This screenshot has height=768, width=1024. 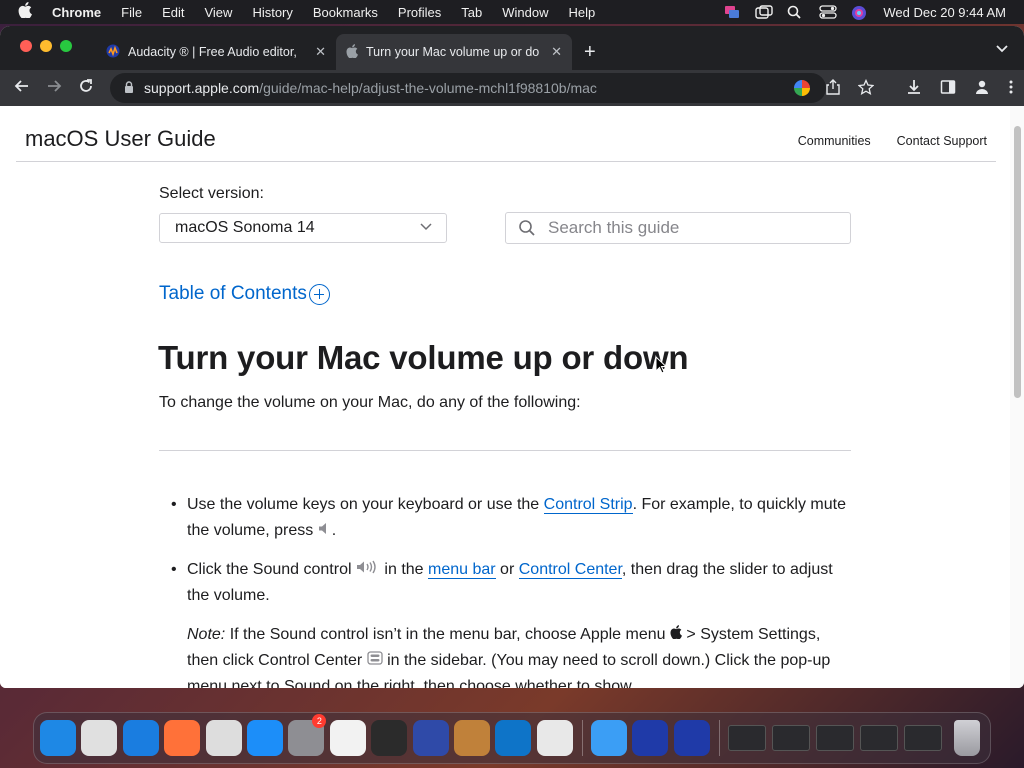 I want to click on version-select: macOS Sonoma 14, so click(x=303, y=228).